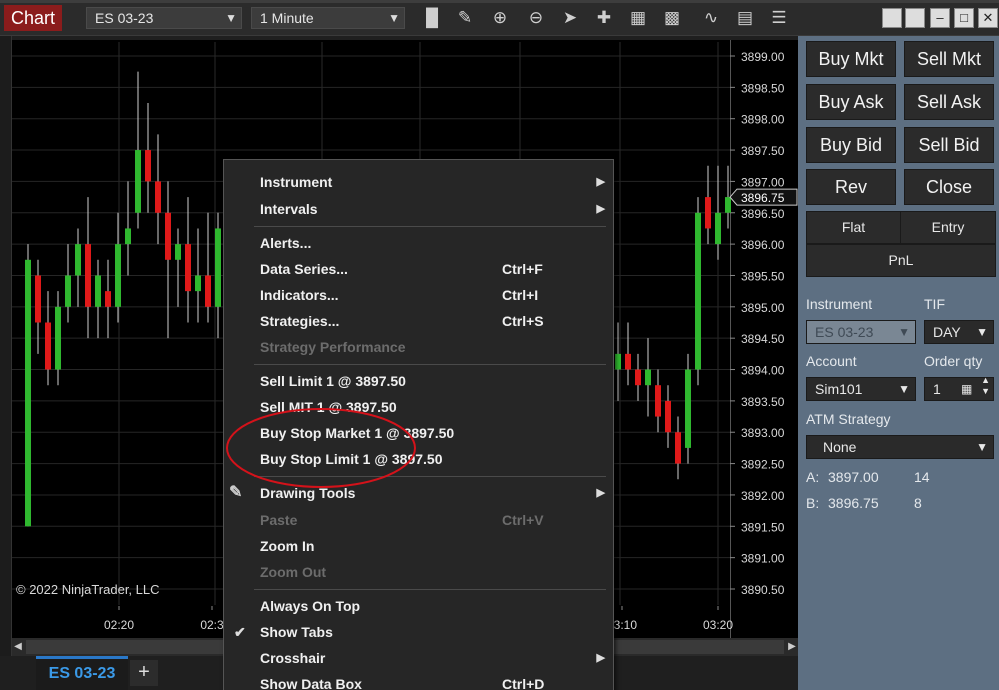 The width and height of the screenshot is (999, 690). Describe the element at coordinates (763, 527) in the screenshot. I see `price-tick-label: 3891.50` at that location.